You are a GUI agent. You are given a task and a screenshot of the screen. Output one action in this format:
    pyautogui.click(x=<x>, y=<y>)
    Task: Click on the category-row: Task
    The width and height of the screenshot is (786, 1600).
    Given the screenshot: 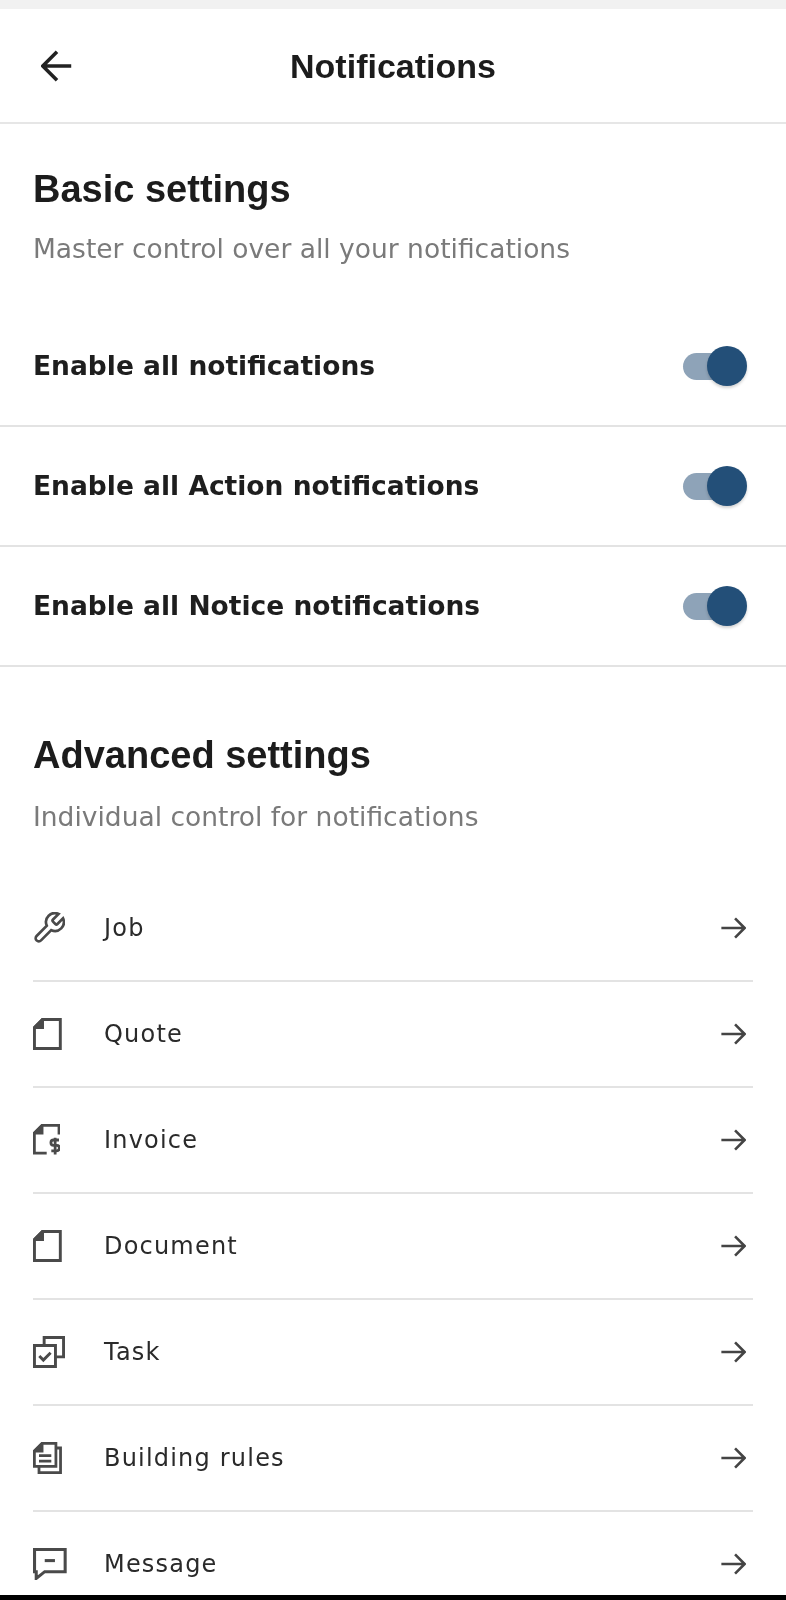 What is the action you would take?
    pyautogui.click(x=393, y=1353)
    